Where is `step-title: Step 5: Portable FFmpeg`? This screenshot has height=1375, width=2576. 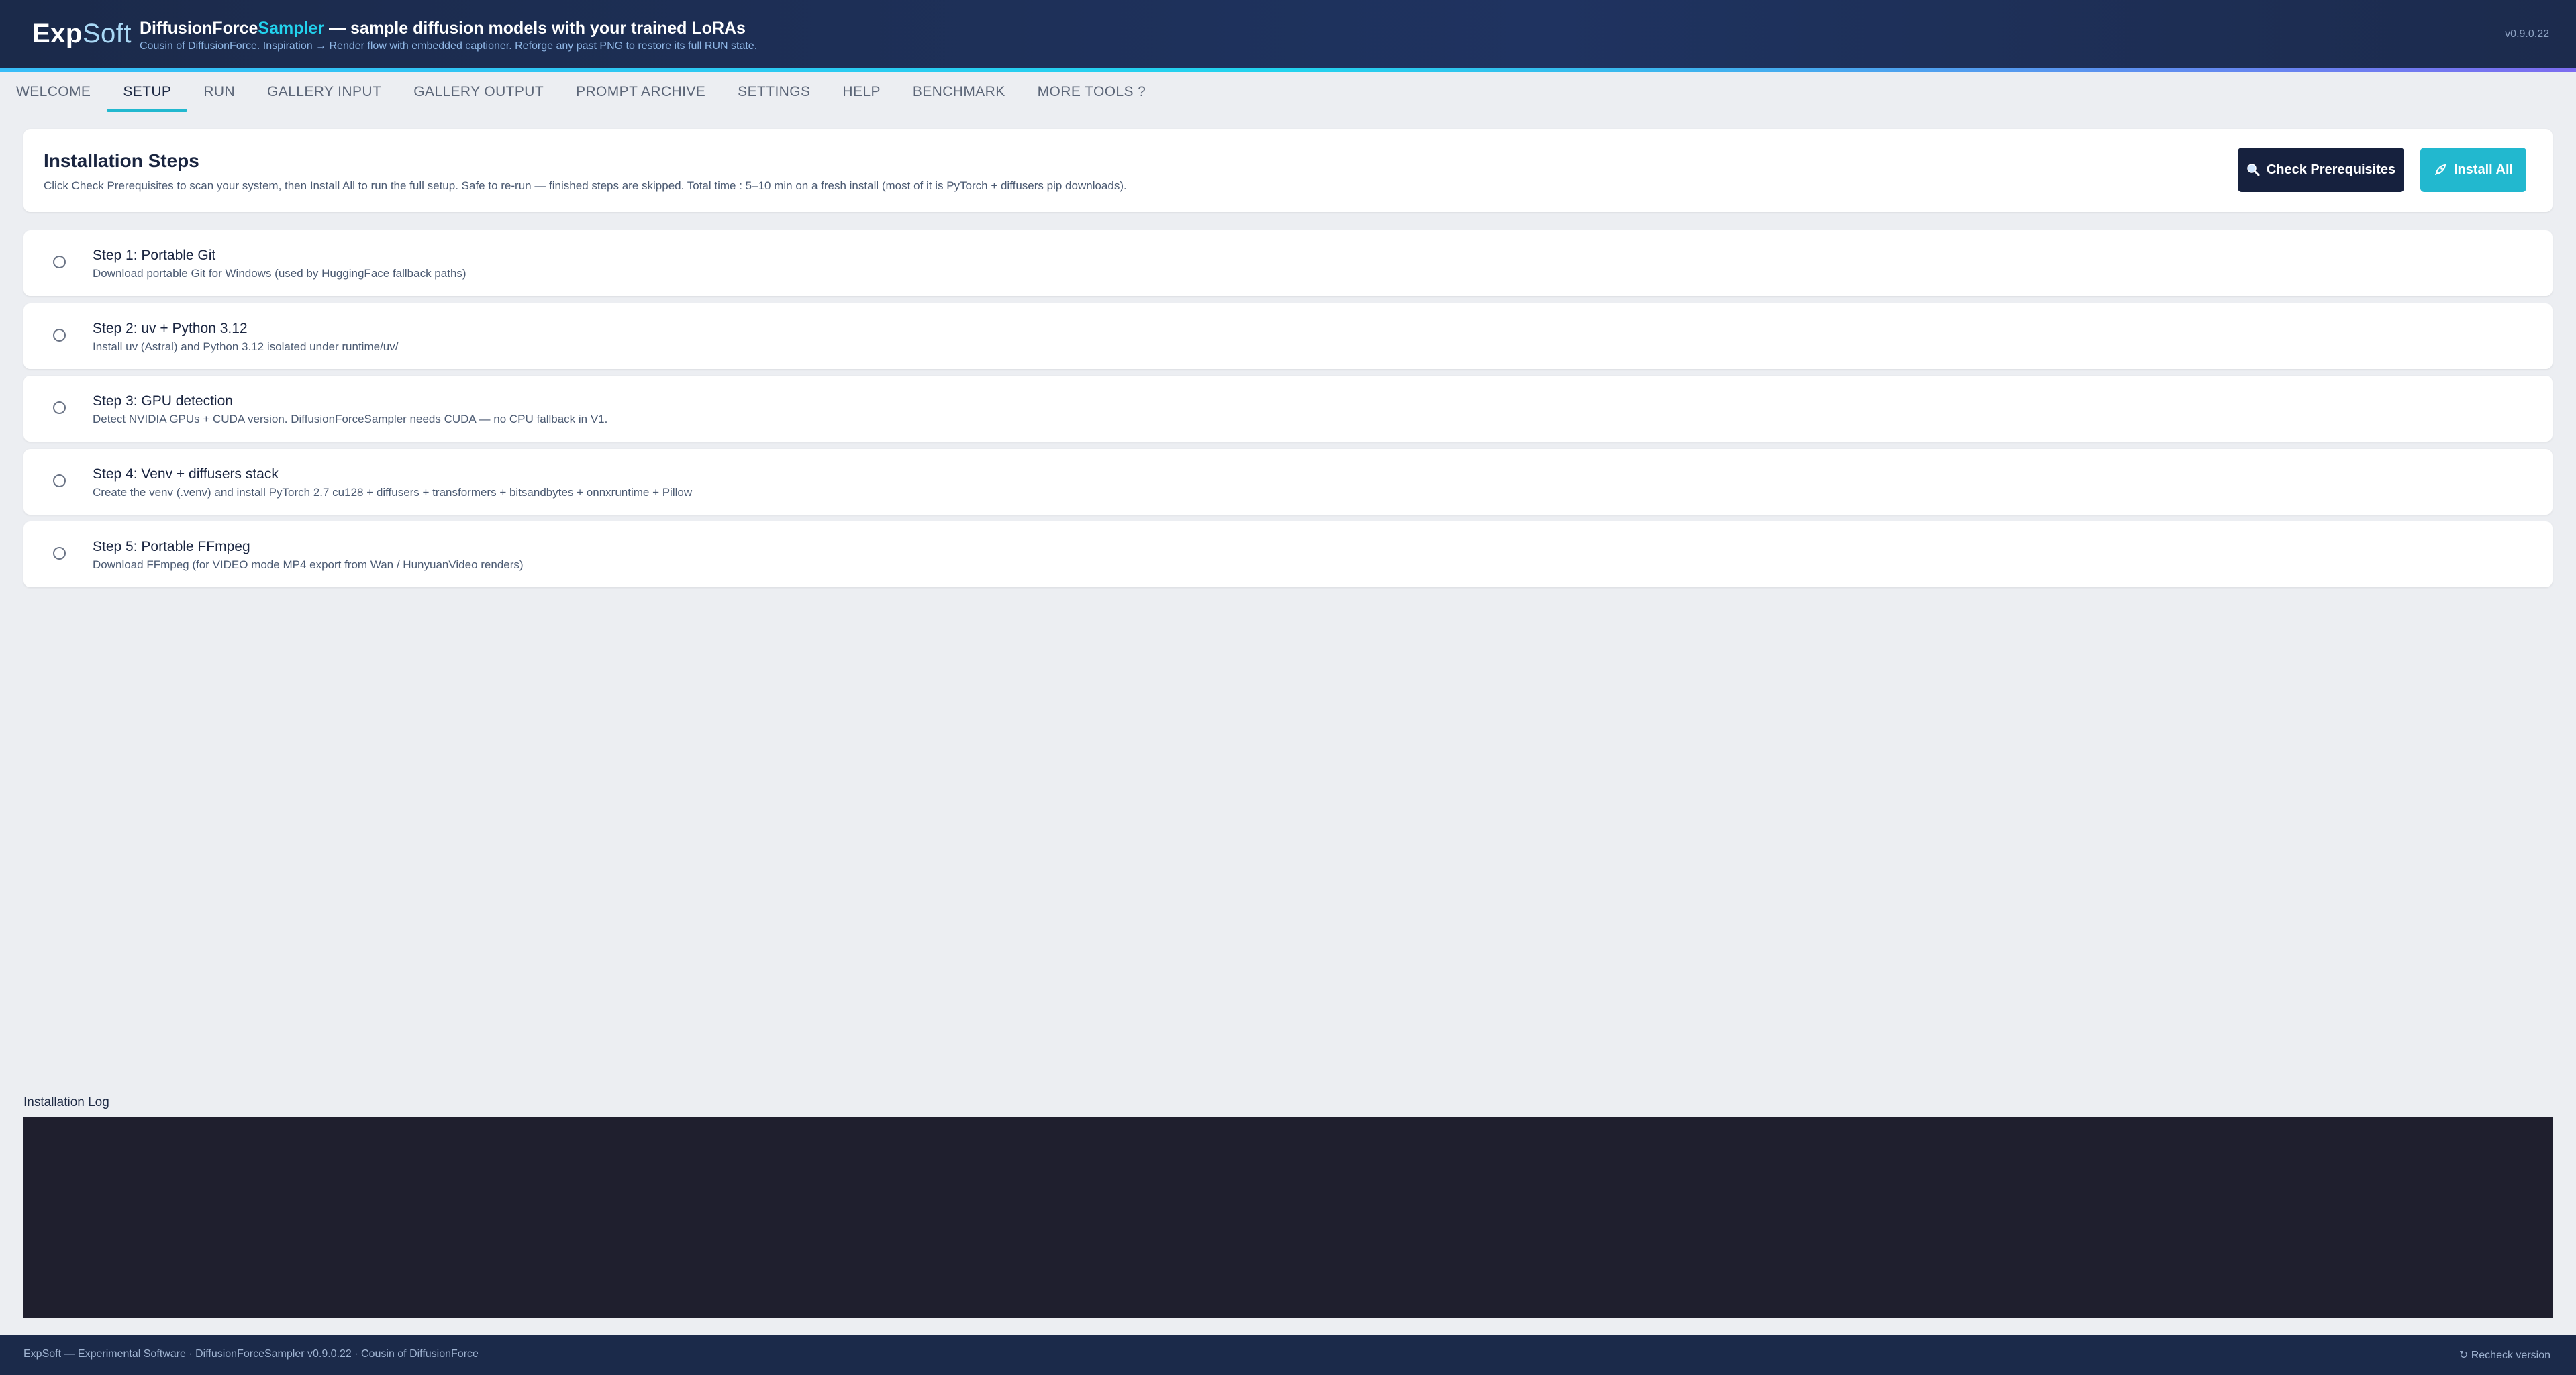 step-title: Step 5: Portable FFmpeg is located at coordinates (171, 547).